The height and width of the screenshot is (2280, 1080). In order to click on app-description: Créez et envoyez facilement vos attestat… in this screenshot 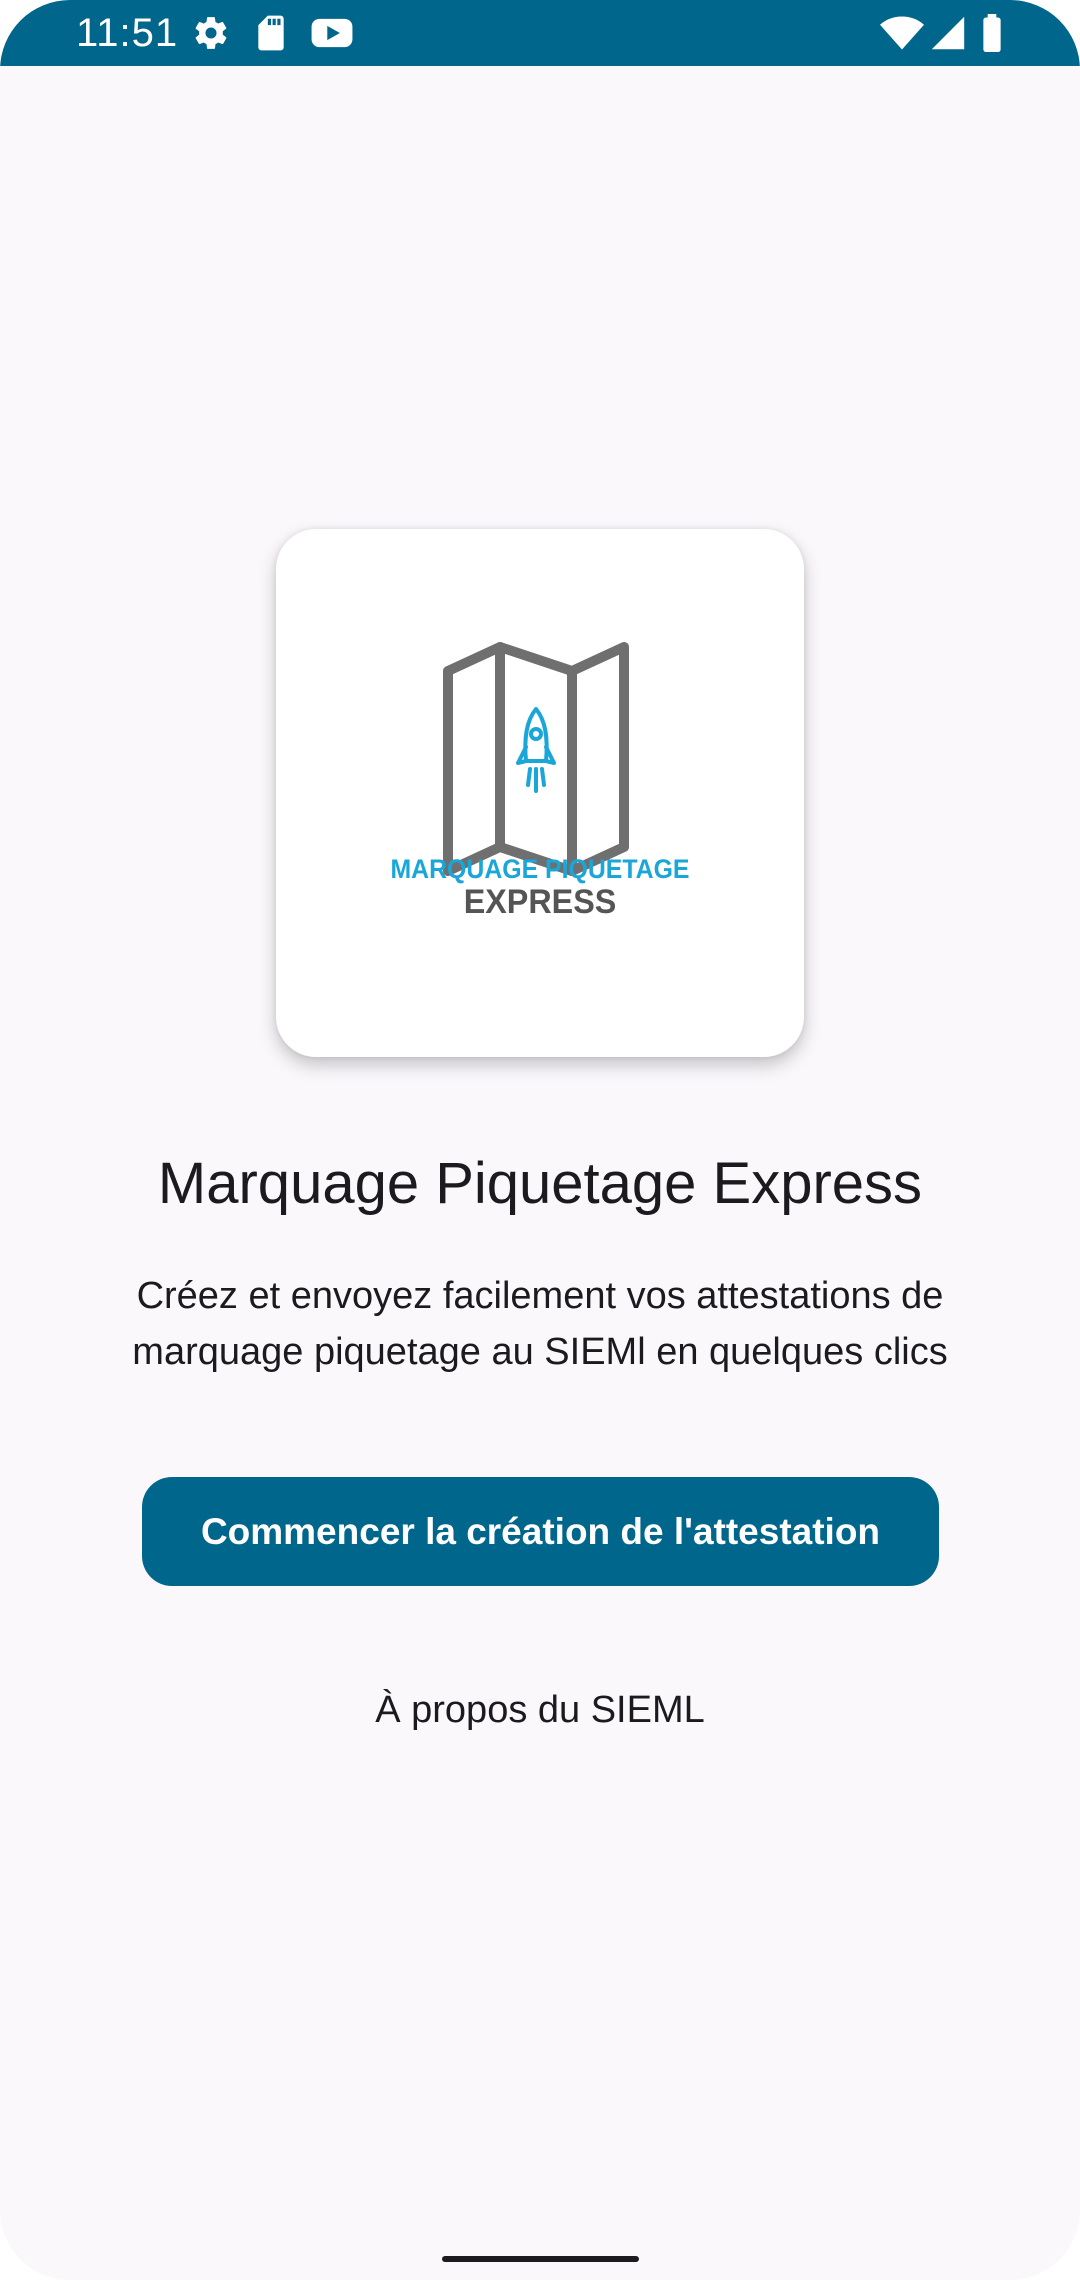, I will do `click(540, 1324)`.